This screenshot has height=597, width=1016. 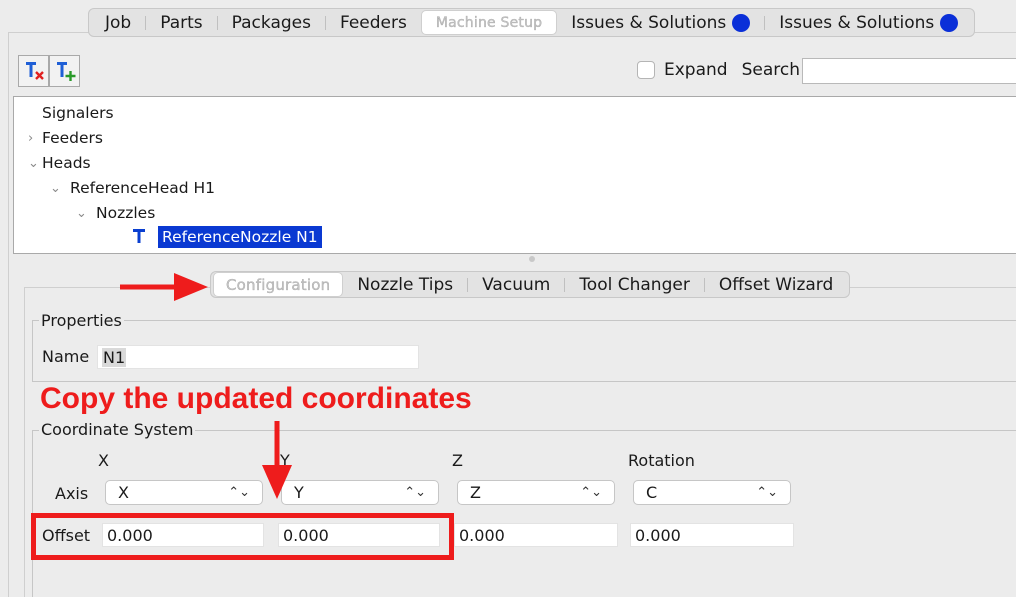 I want to click on coordinate-system-title: Coordinate System, so click(x=117, y=429).